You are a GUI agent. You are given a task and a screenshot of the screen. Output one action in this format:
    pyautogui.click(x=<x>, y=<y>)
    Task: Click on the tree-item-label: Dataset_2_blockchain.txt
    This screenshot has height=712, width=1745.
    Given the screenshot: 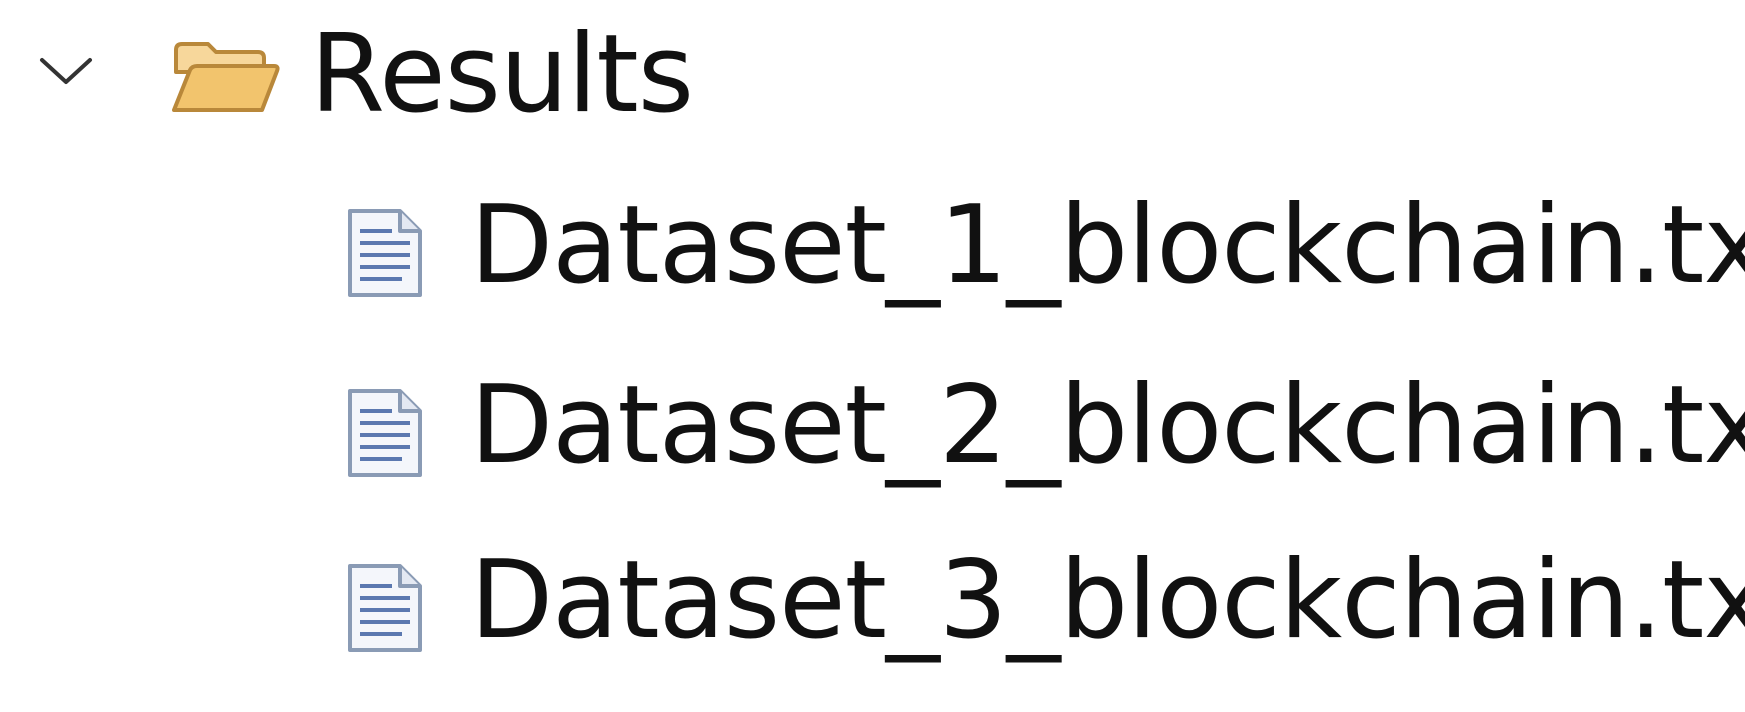 What is the action you would take?
    pyautogui.click(x=1107, y=425)
    